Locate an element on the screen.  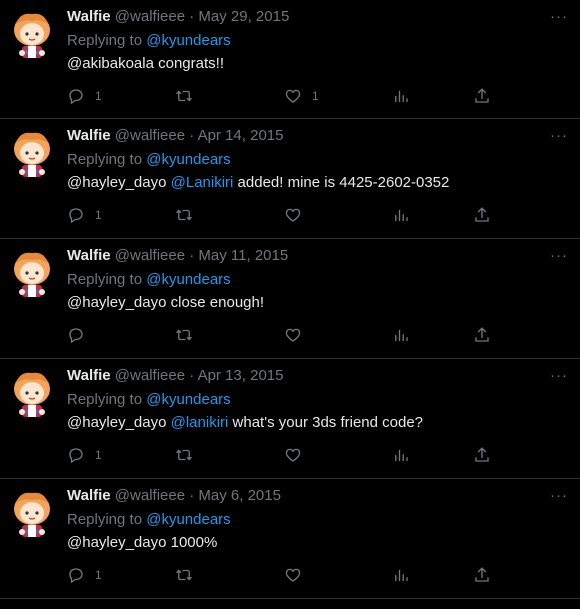
tweet-text: @hayley_dayo 1000% is located at coordinates (142, 542).